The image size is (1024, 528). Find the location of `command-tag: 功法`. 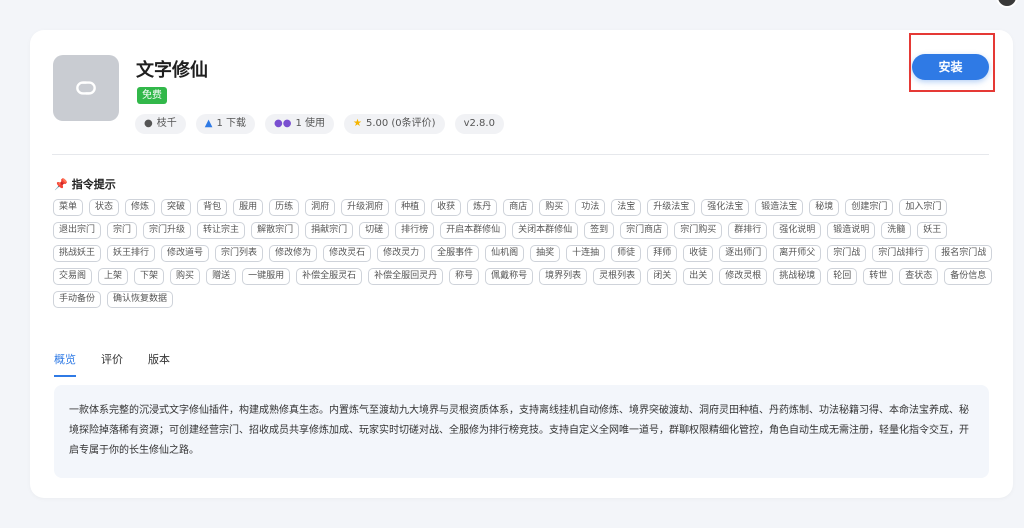

command-tag: 功法 is located at coordinates (590, 207).